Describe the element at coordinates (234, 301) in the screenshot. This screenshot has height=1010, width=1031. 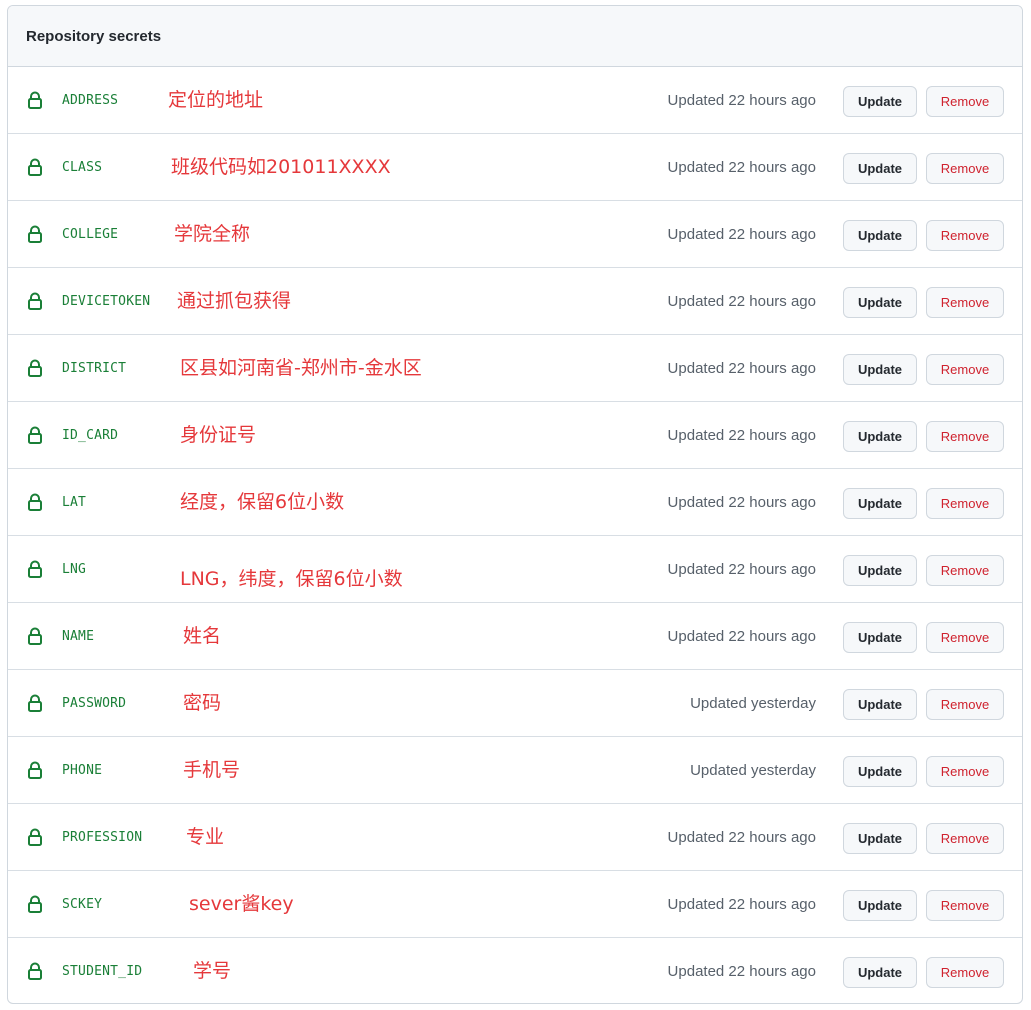
I see `annotation-note: 通过抓包获得` at that location.